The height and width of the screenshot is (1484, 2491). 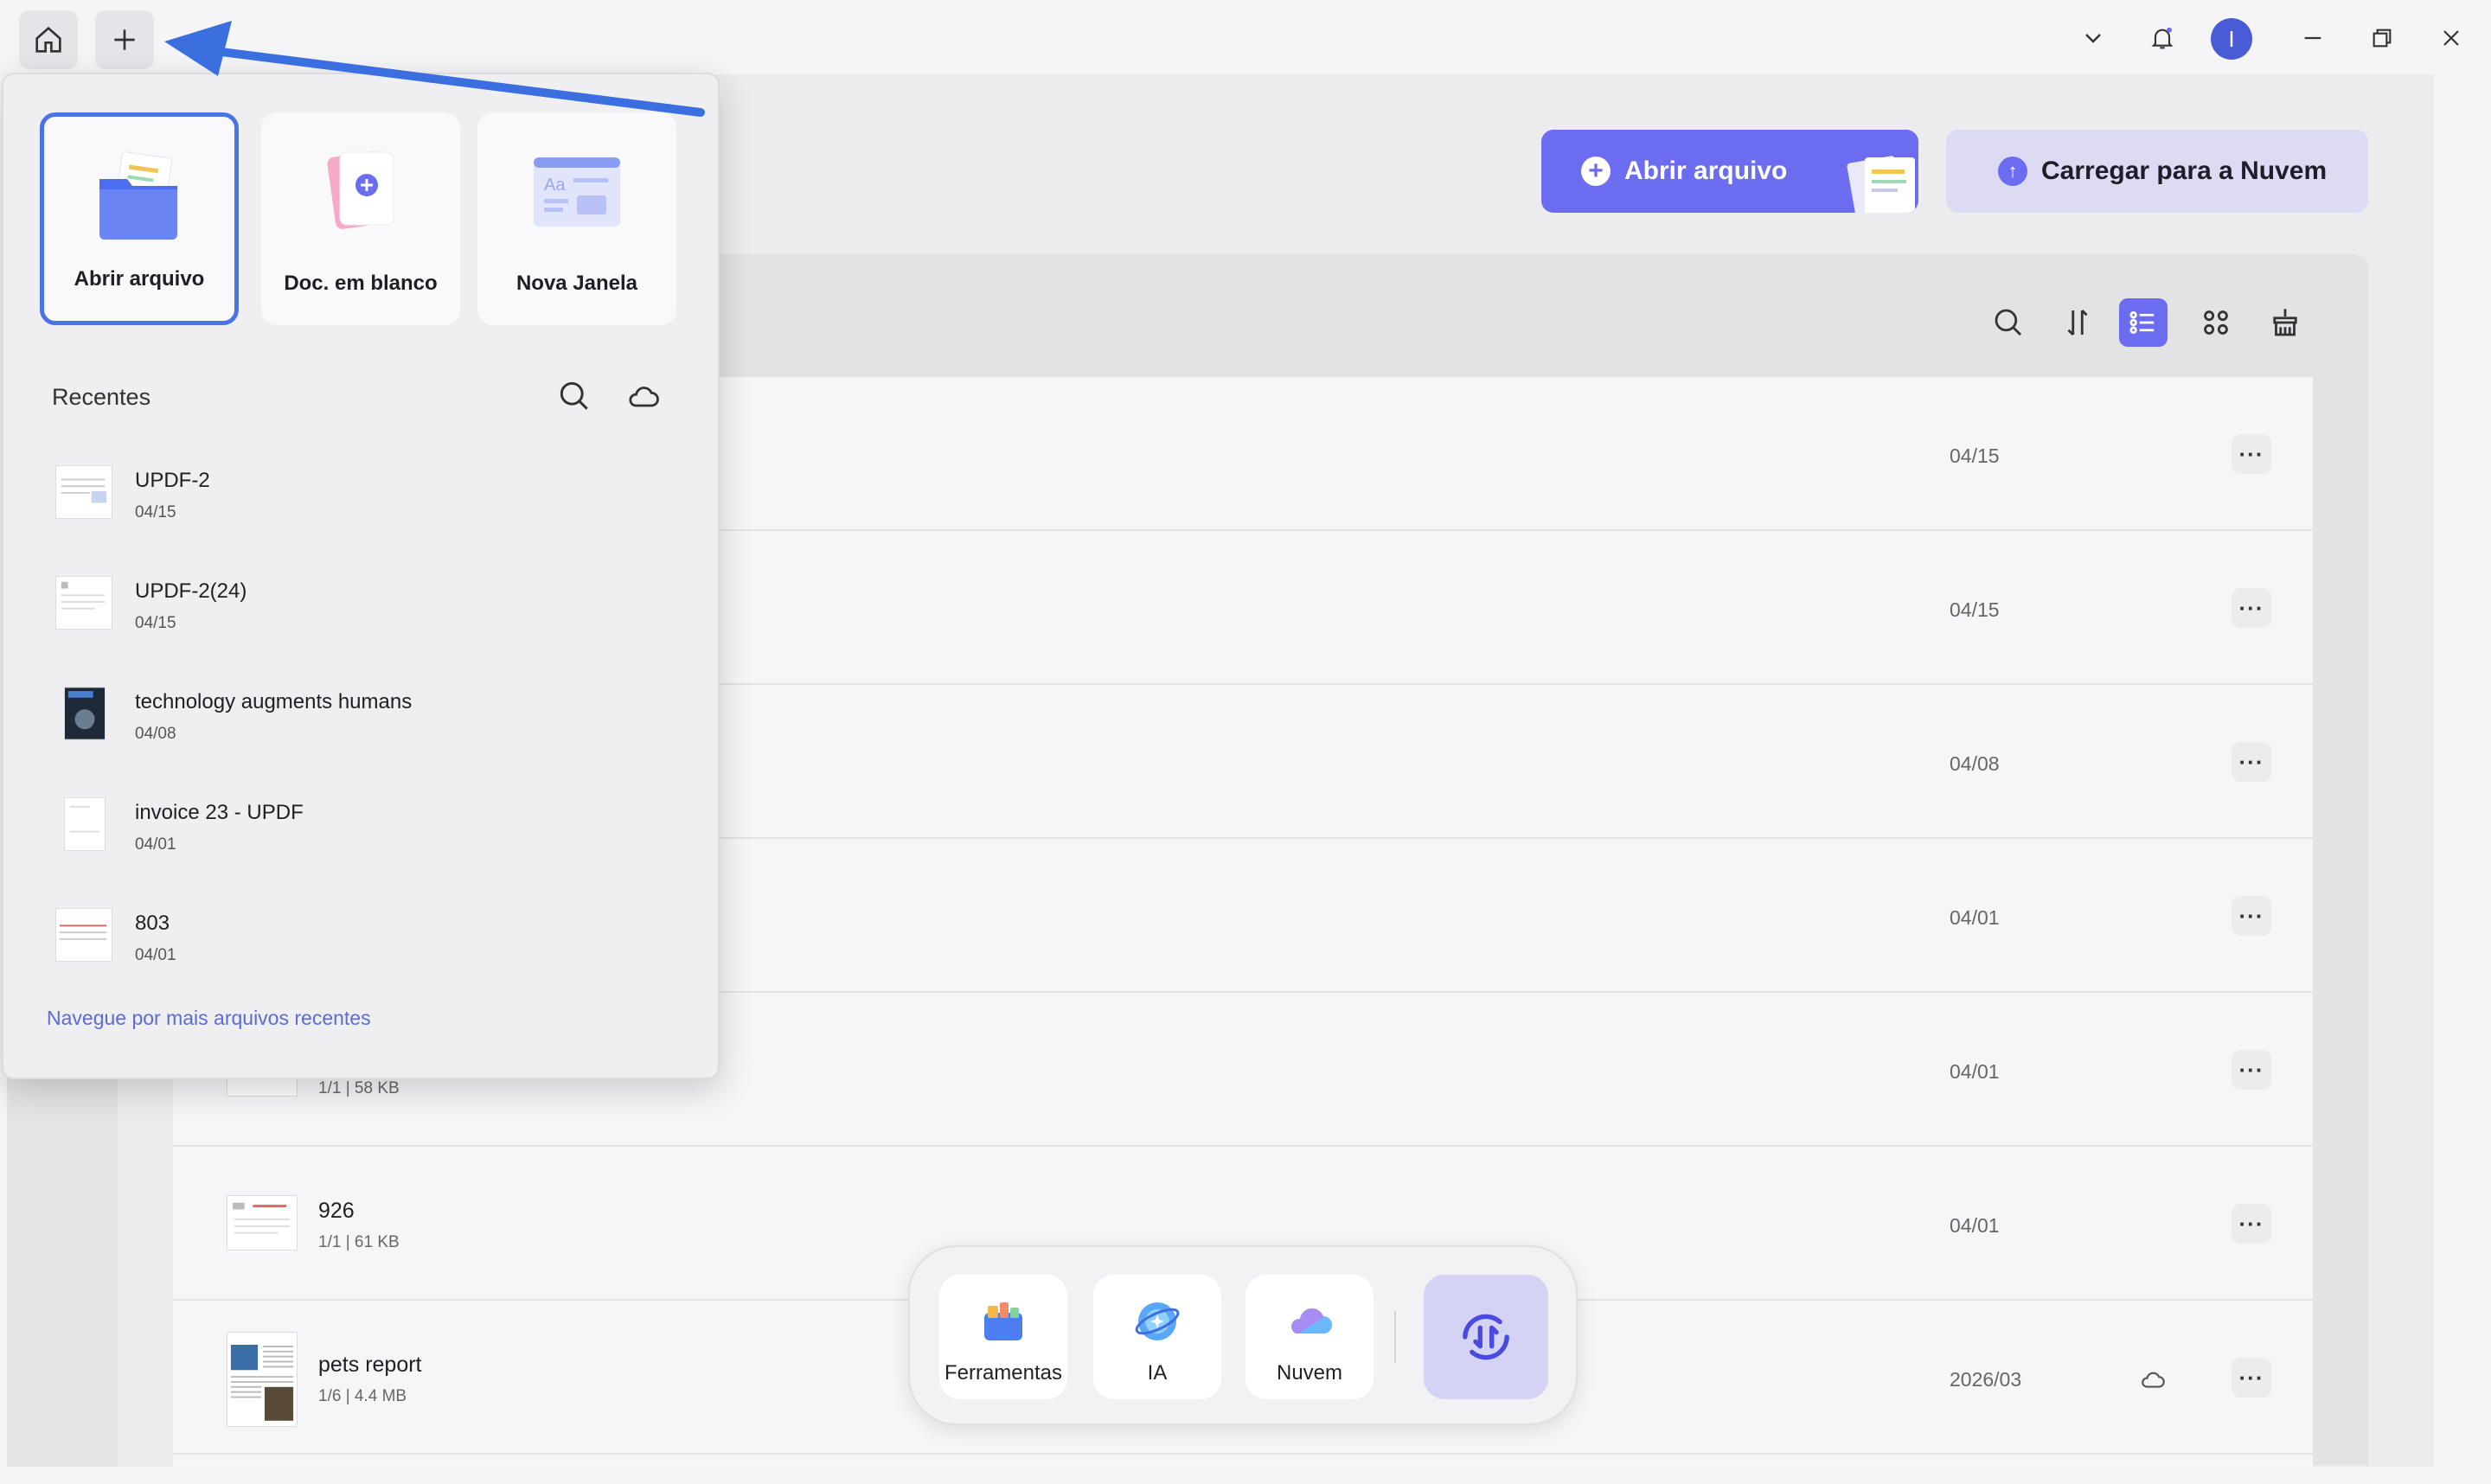 What do you see at coordinates (1309, 1373) in the screenshot?
I see `cloud-label: Nuvem` at bounding box center [1309, 1373].